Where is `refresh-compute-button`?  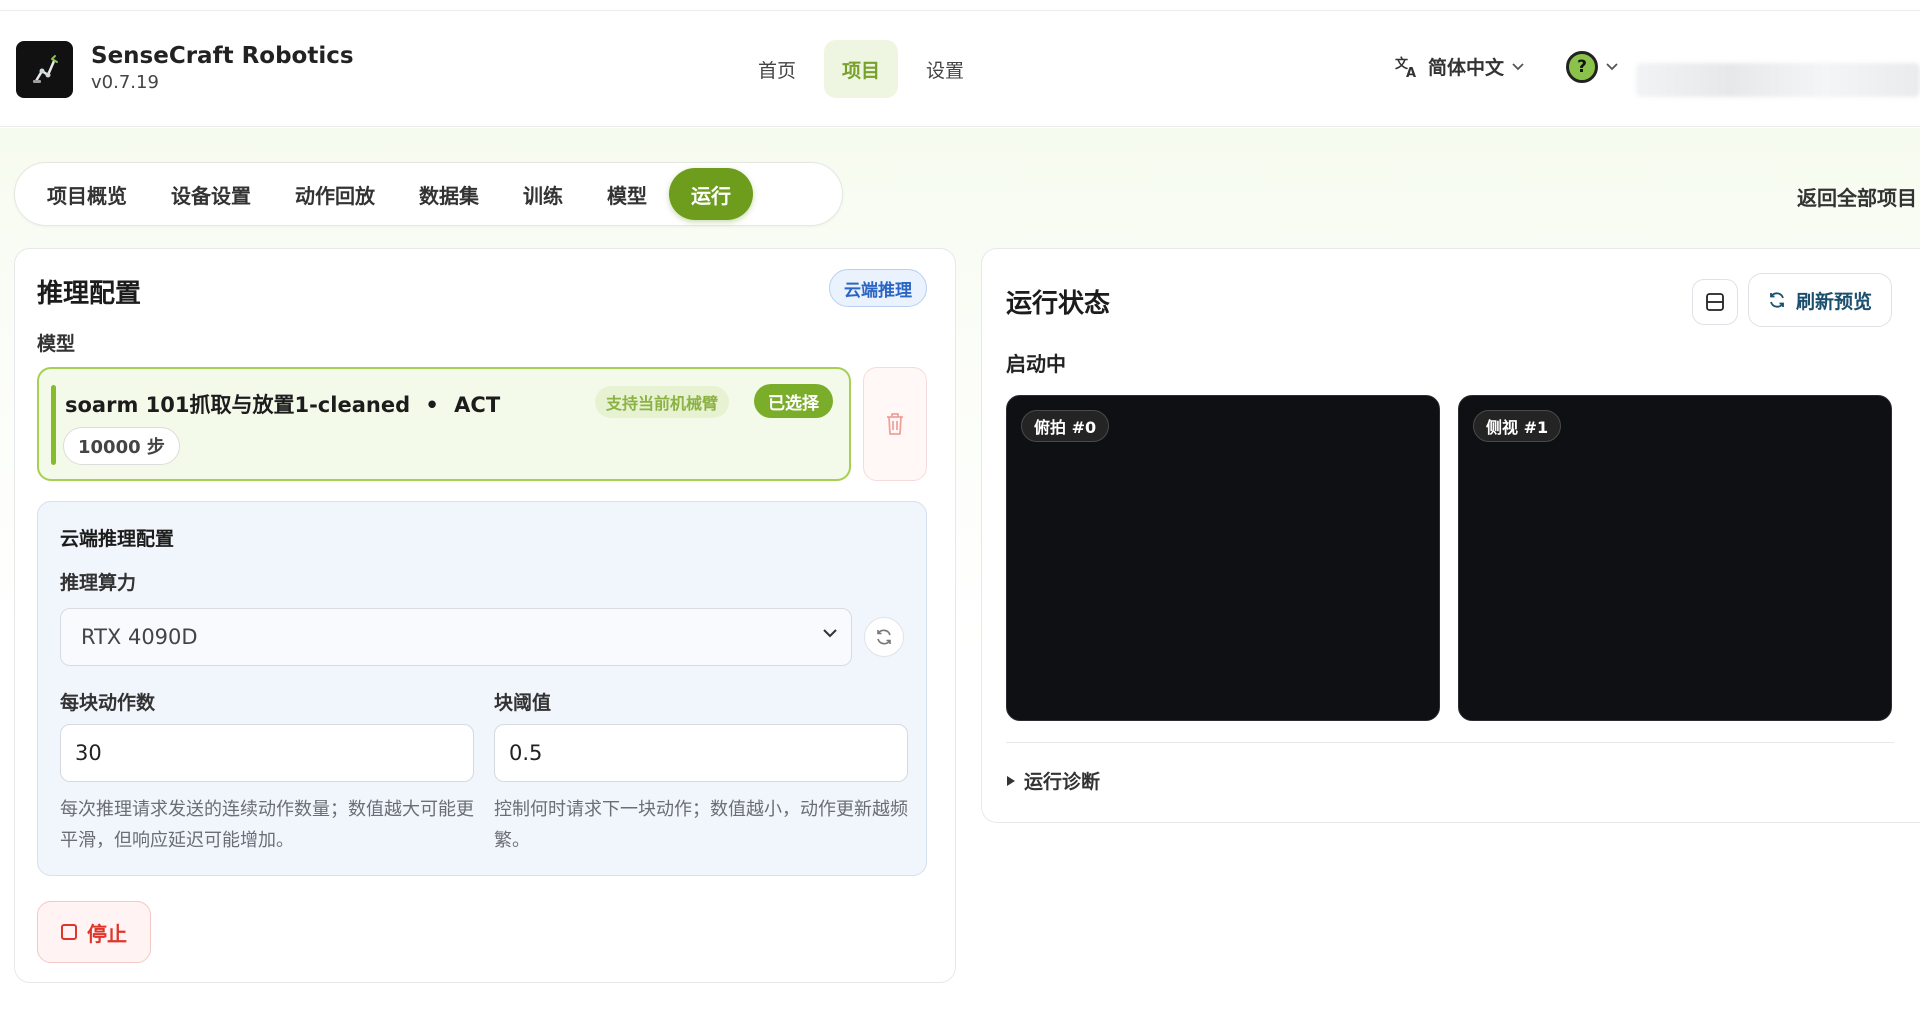 refresh-compute-button is located at coordinates (884, 637).